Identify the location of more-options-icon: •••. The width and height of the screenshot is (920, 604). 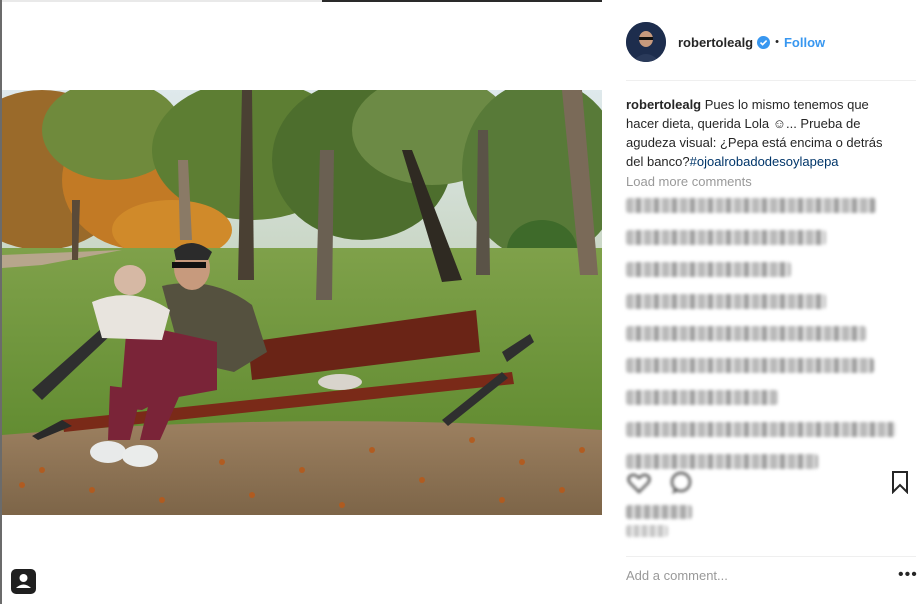
(908, 575).